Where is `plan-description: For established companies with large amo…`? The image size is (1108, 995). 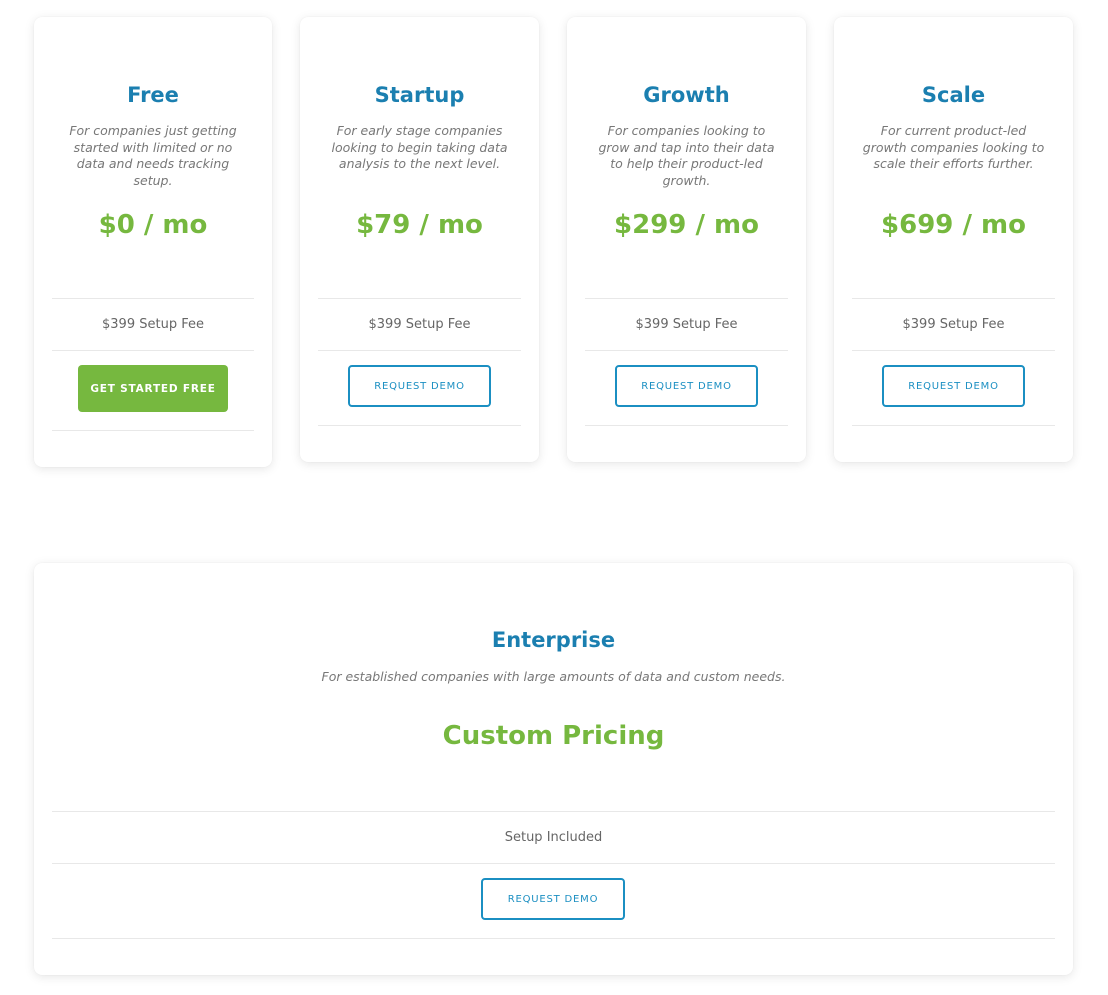 plan-description: For established companies with large amo… is located at coordinates (553, 676).